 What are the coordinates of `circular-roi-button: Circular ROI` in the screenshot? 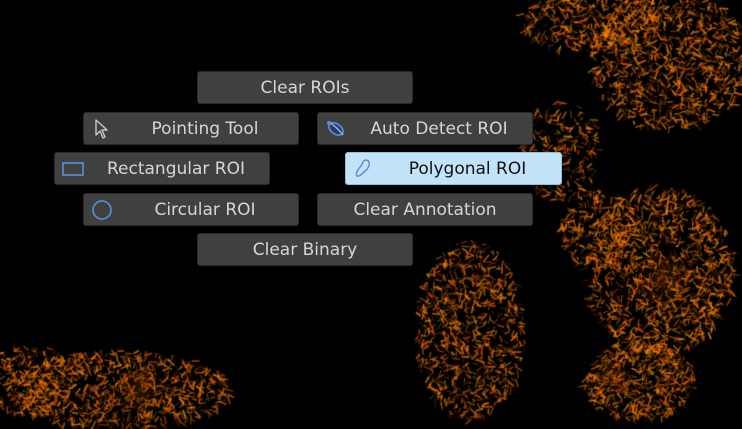 It's located at (191, 209).